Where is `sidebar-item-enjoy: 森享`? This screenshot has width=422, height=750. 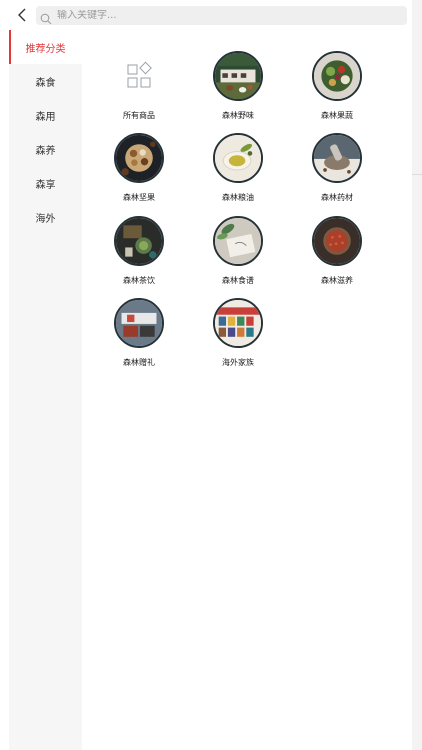
sidebar-item-enjoy: 森享 is located at coordinates (45, 183).